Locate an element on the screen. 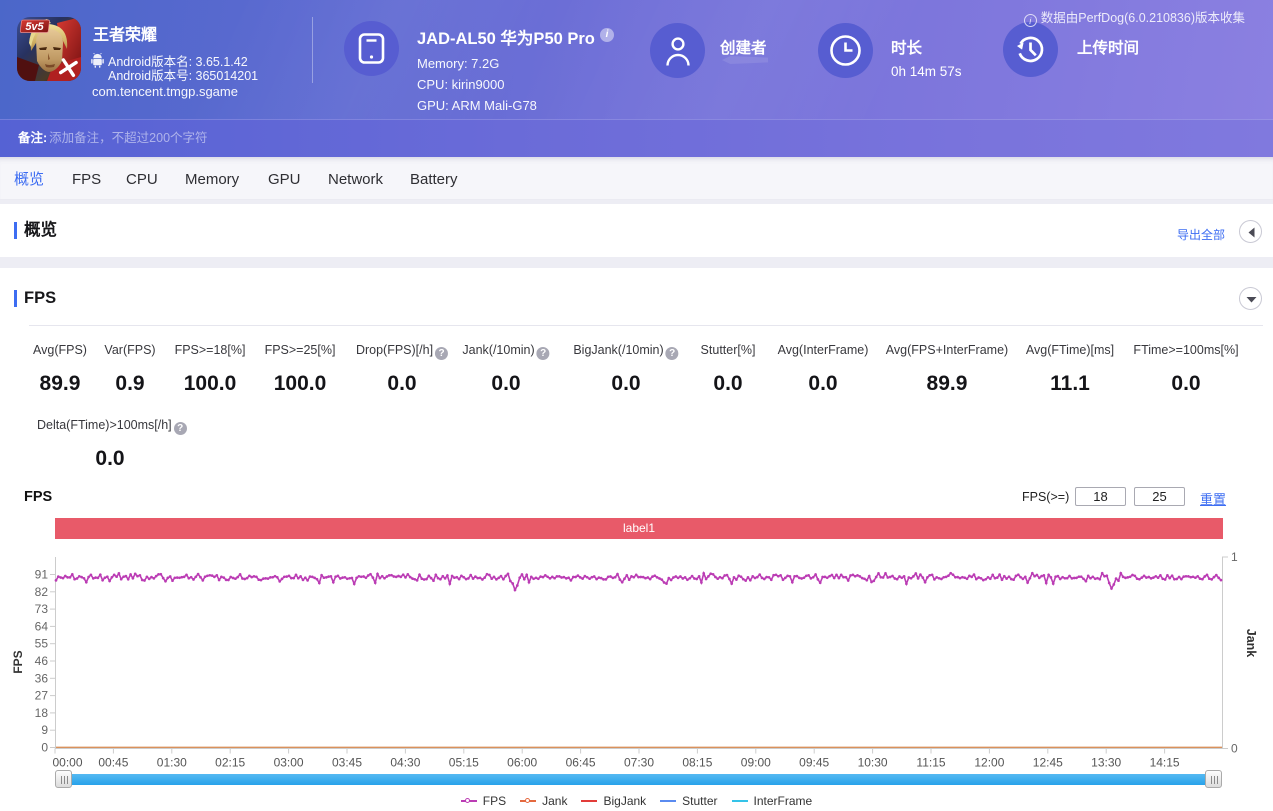  svg-text: 06:45 is located at coordinates (581, 763).